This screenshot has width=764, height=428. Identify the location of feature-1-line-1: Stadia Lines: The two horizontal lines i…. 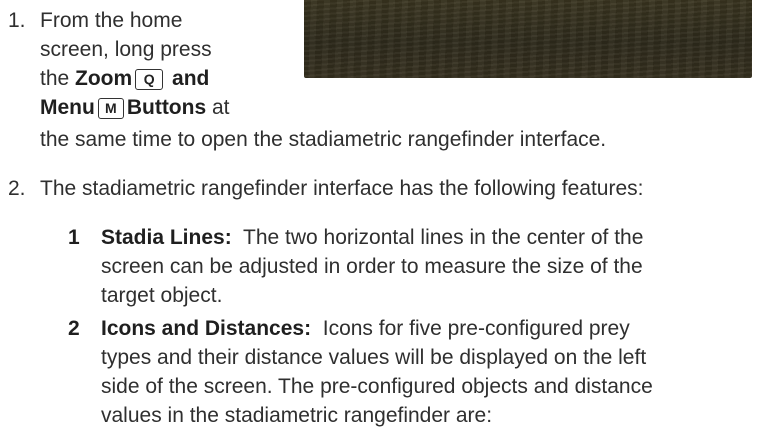
(372, 237).